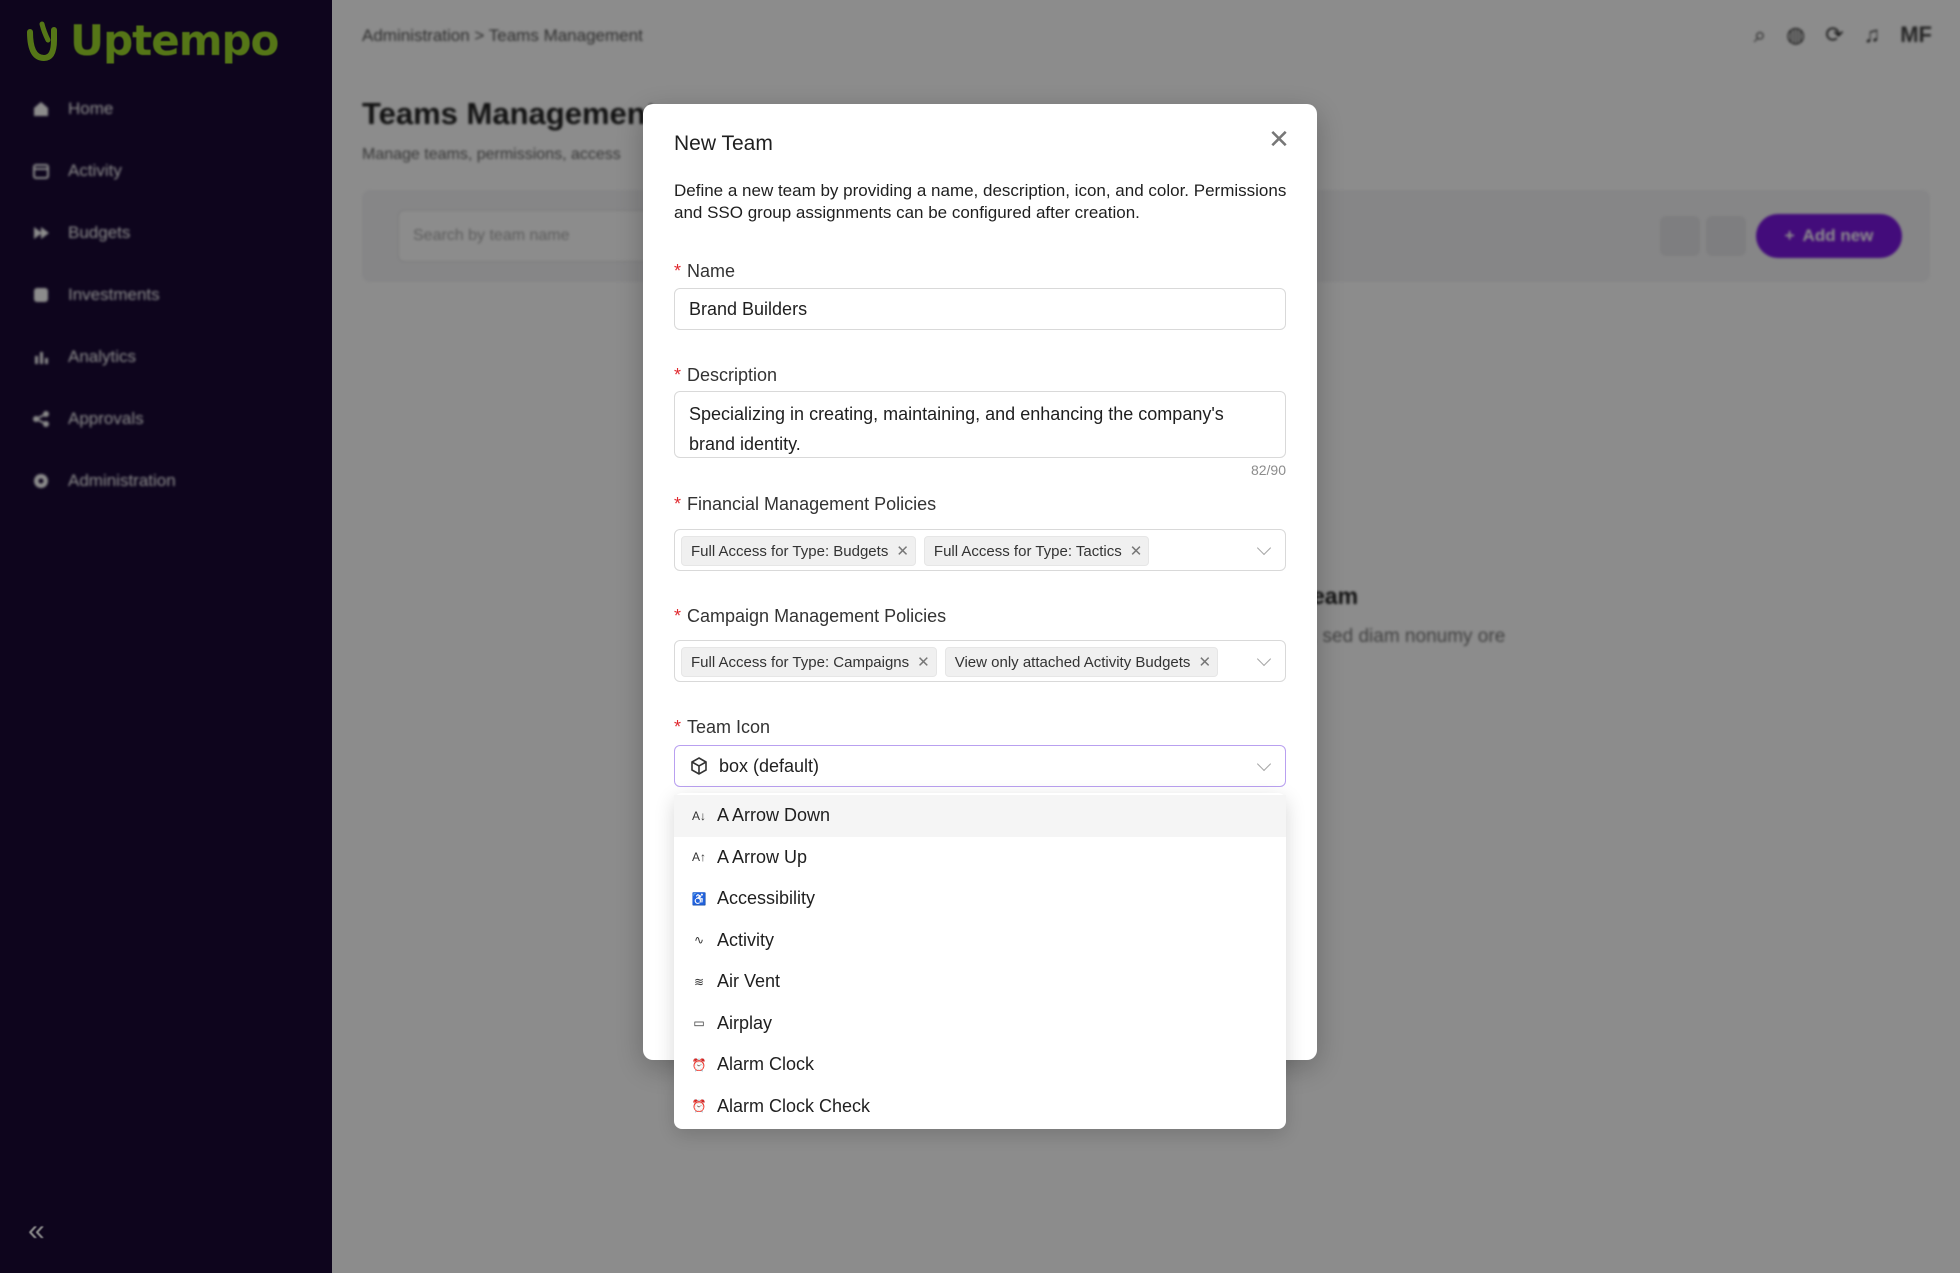  I want to click on policy-tag: Full Access for Type: Budgets ✕, so click(798, 551).